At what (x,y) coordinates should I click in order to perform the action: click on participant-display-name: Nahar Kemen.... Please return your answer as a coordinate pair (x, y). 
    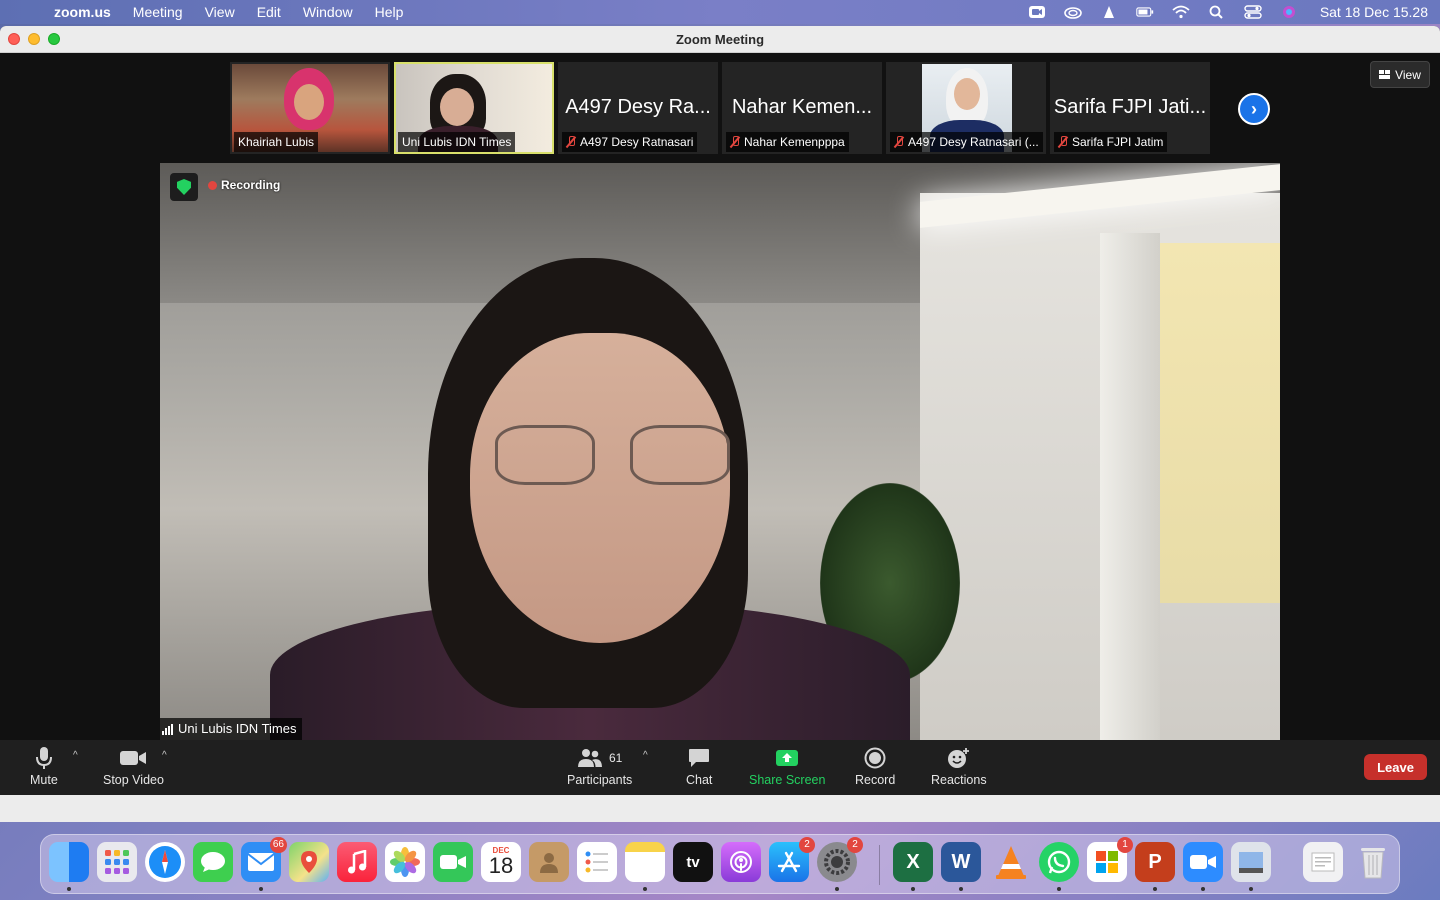
    Looking at the image, I should click on (802, 107).